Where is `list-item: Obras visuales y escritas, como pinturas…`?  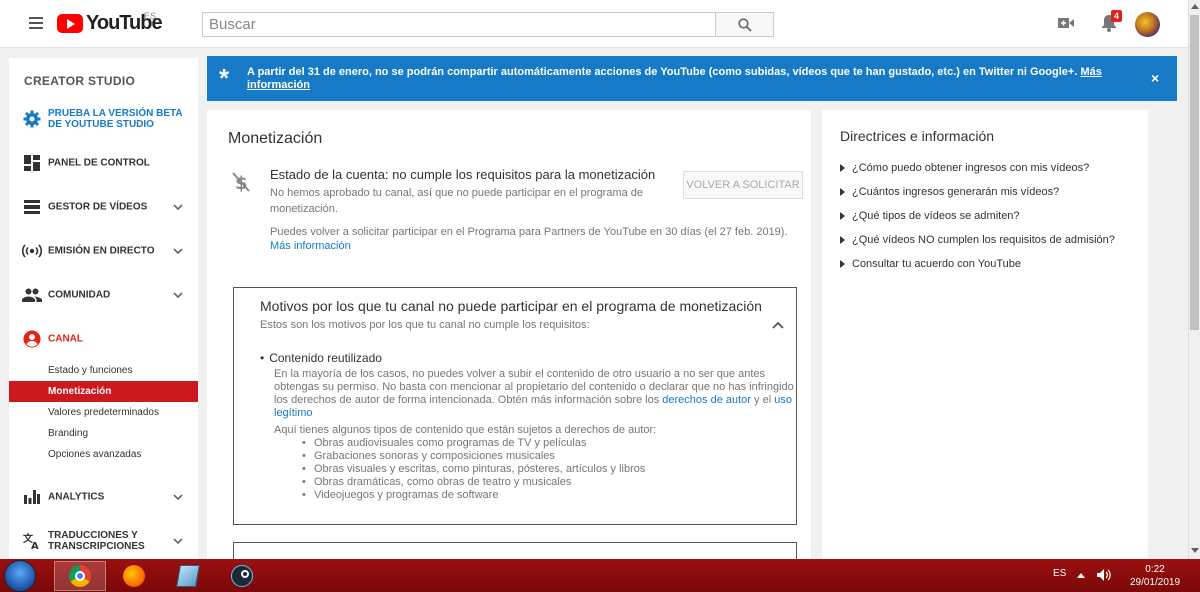 list-item: Obras visuales y escritas, como pinturas… is located at coordinates (473, 469).